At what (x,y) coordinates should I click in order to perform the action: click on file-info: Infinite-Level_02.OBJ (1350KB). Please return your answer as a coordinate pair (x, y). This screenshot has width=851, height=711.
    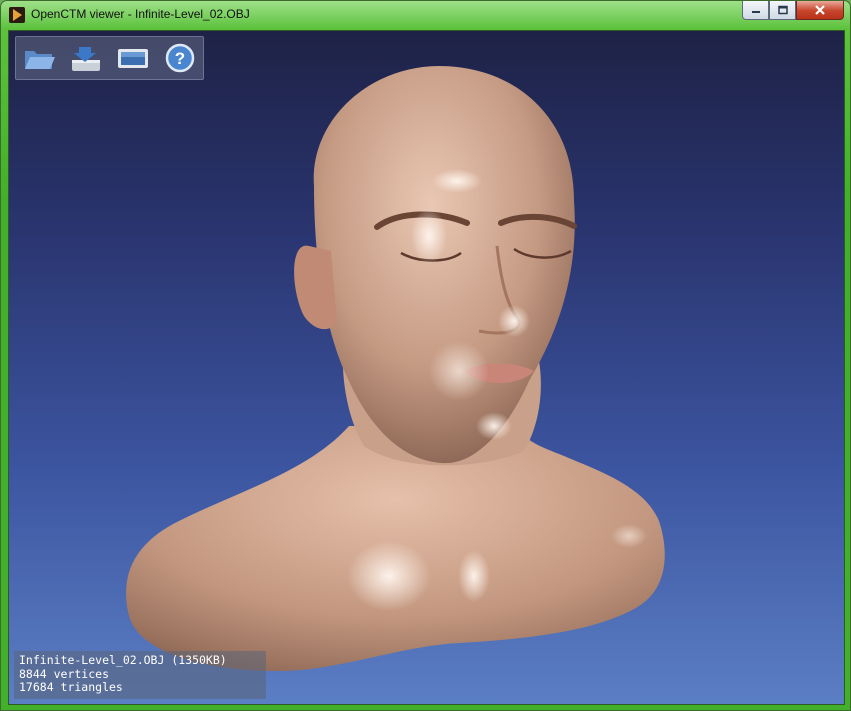
    Looking at the image, I should click on (123, 660).